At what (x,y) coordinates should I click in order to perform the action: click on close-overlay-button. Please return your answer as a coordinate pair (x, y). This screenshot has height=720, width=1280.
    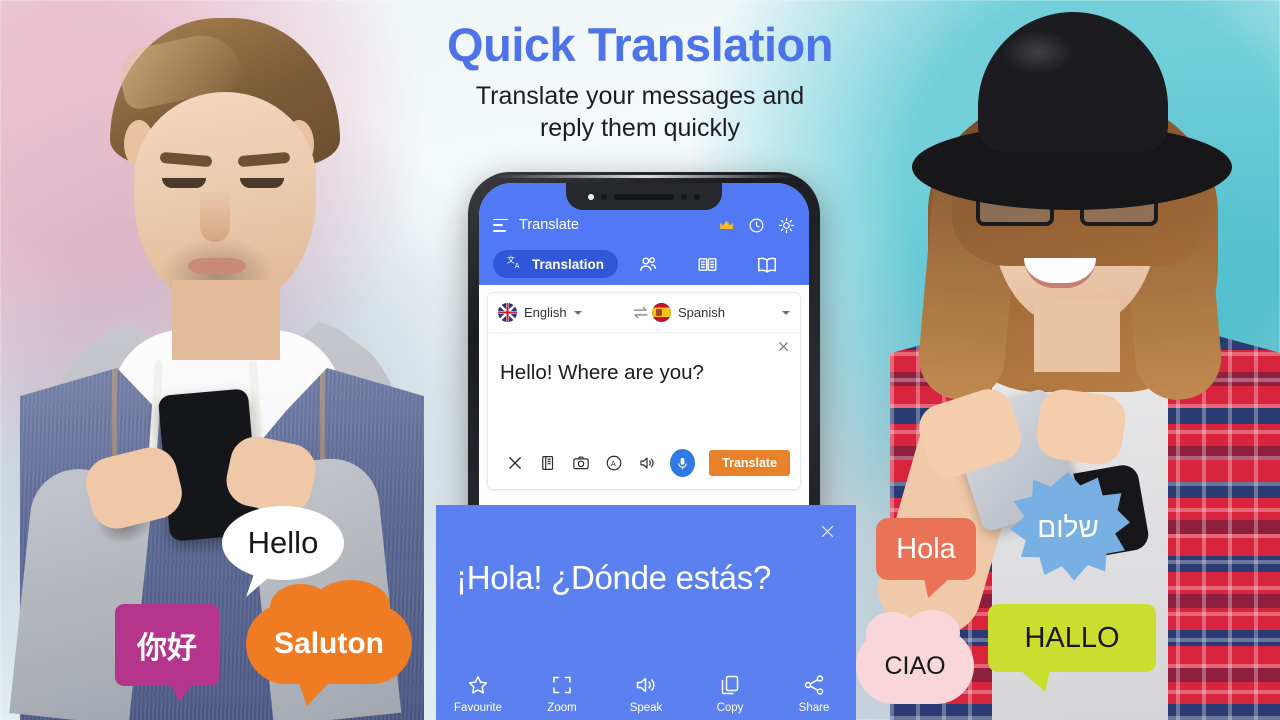
    Looking at the image, I should click on (827, 531).